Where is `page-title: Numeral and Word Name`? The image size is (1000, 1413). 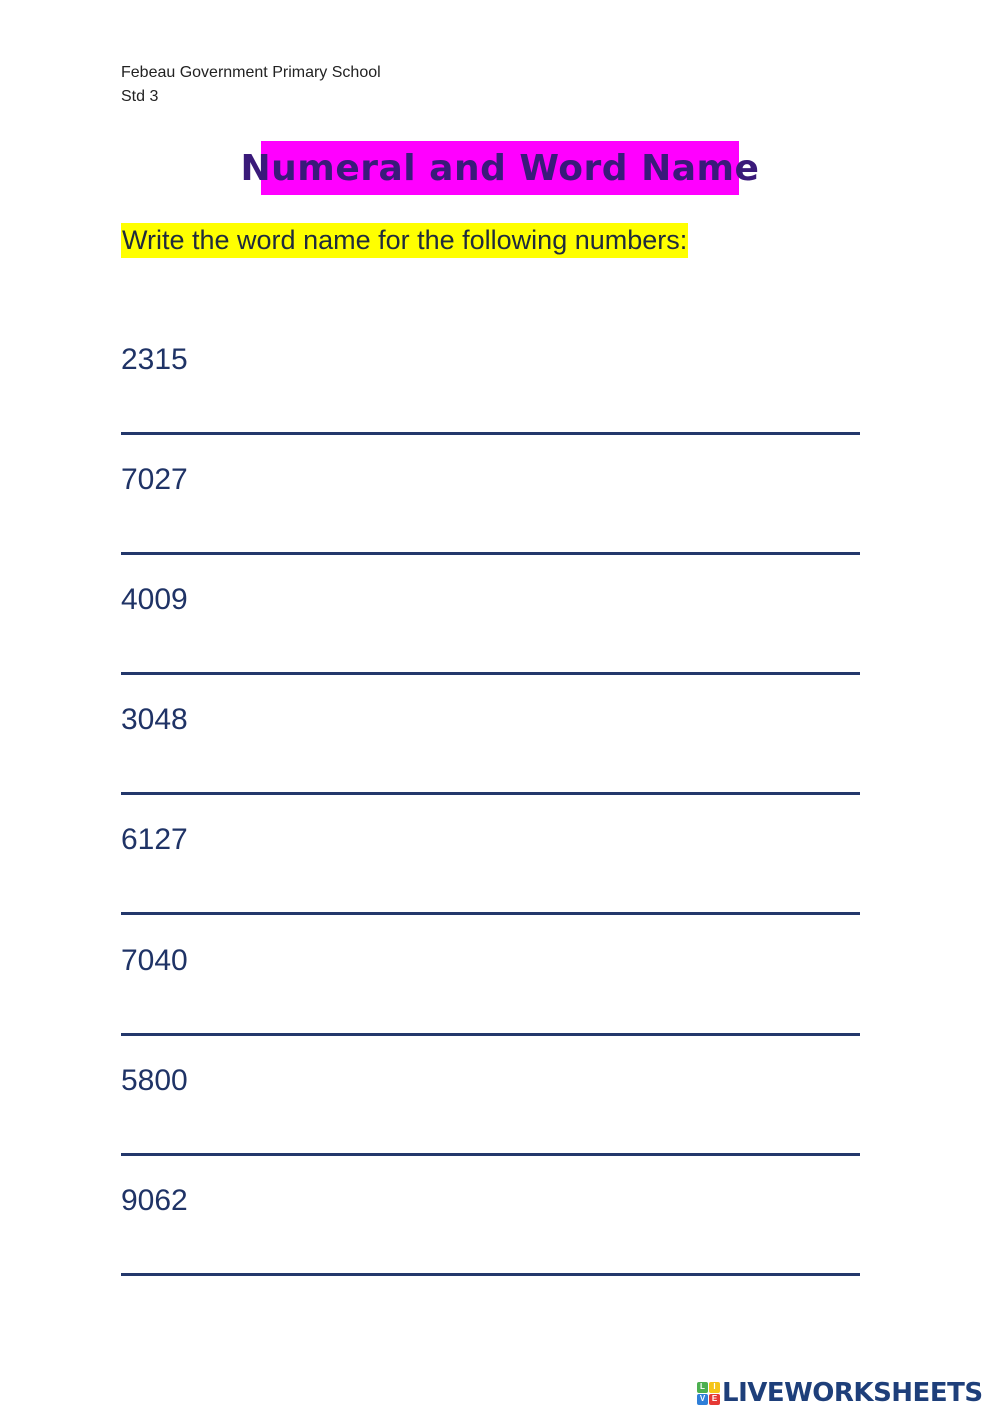 page-title: Numeral and Word Name is located at coordinates (500, 168).